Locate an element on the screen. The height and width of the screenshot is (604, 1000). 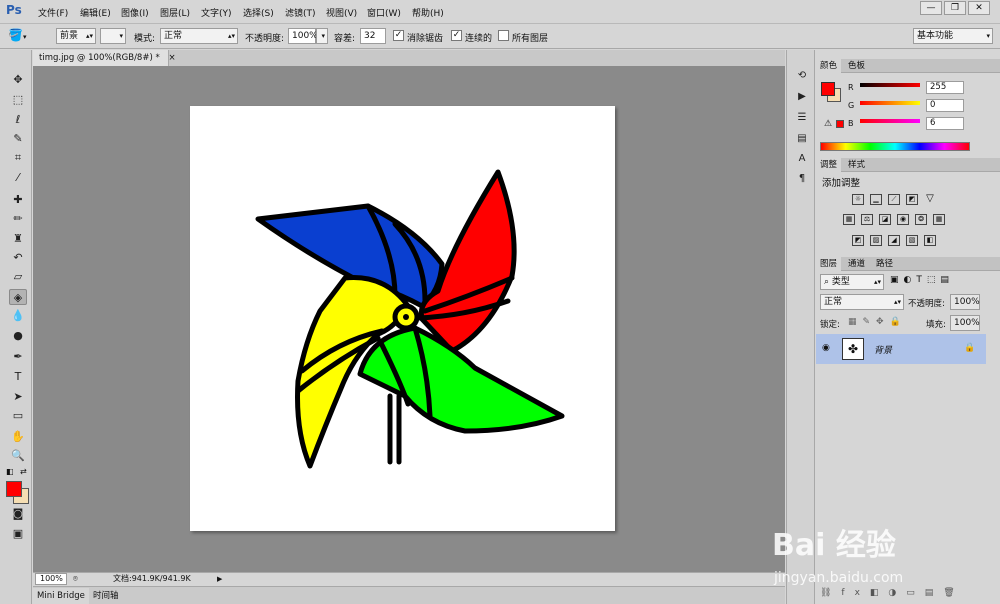
all-layers-checkbox is located at coordinates (503, 35).